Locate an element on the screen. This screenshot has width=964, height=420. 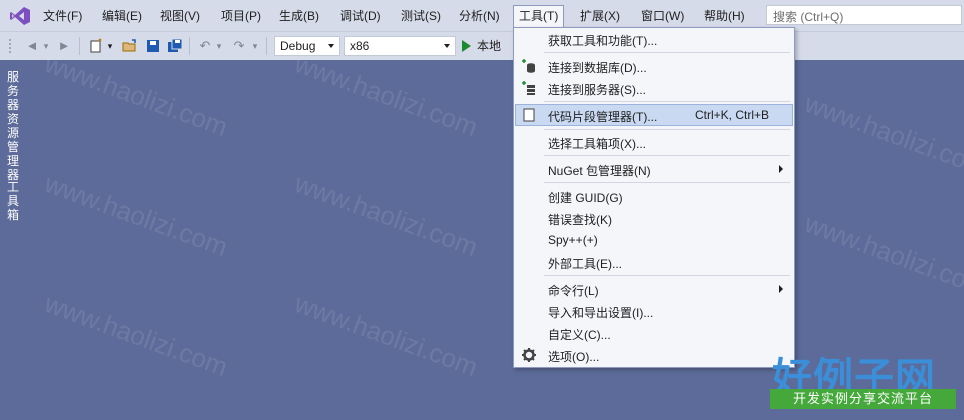
back-dropdown-icon: ▾ is located at coordinates (46, 46).